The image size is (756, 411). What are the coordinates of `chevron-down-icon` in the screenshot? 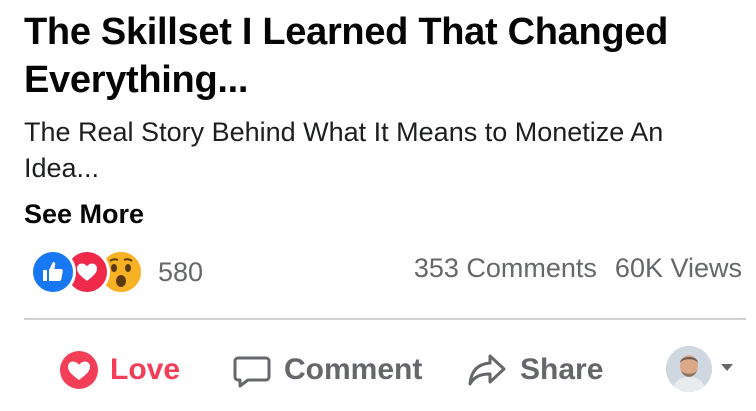 It's located at (727, 369).